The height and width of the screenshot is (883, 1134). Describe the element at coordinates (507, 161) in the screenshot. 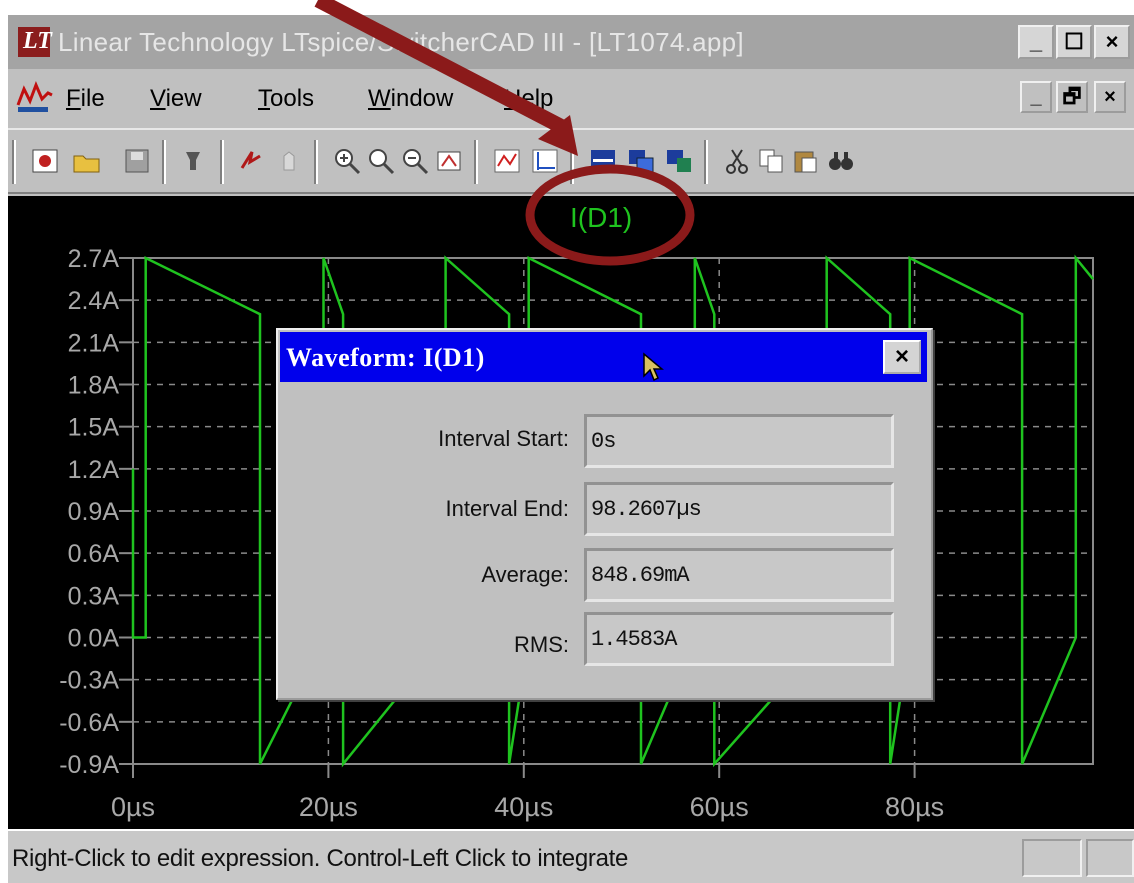

I see `add-trace-icon` at that location.